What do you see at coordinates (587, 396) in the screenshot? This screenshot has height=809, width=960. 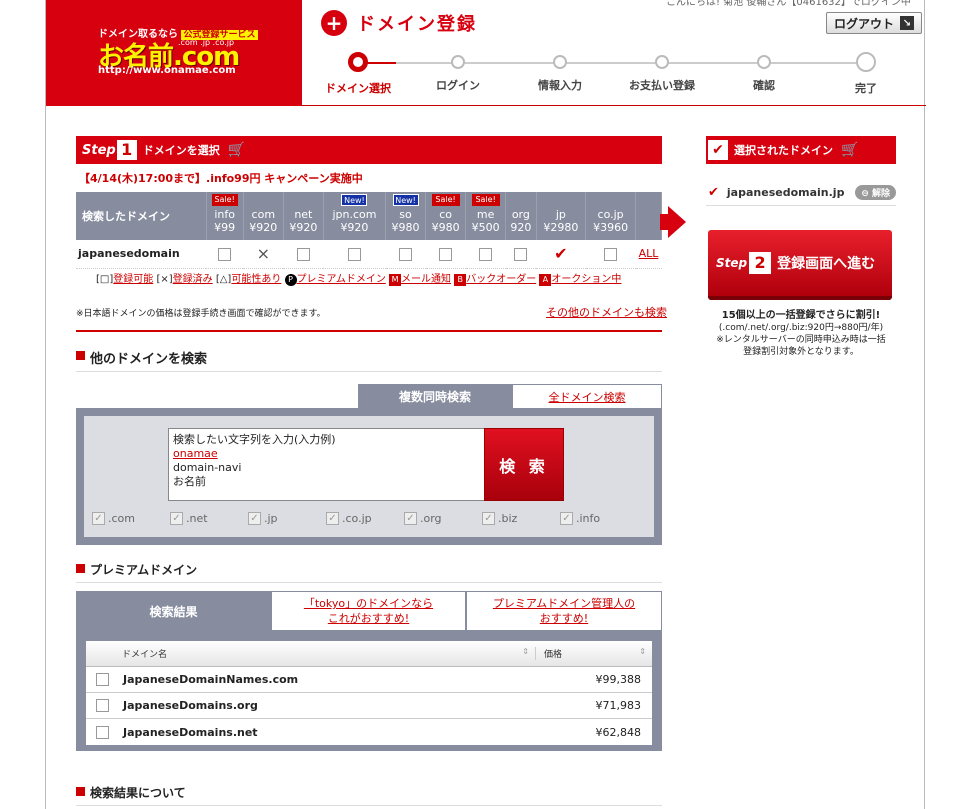 I see `tab-all-domain-search: 全ドメイン検索` at bounding box center [587, 396].